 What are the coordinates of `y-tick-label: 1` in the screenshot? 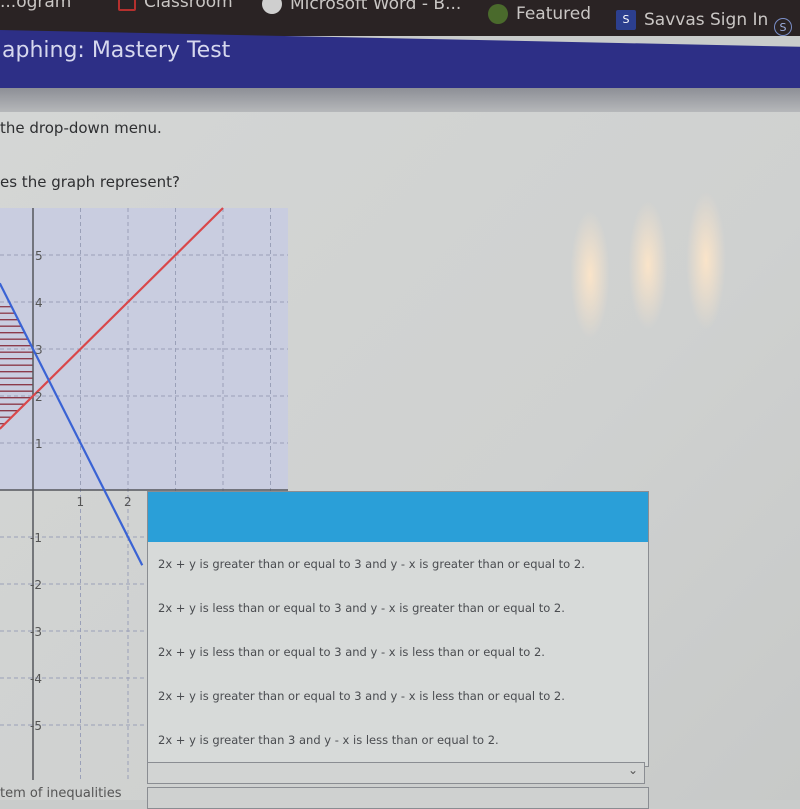 It's located at (39, 444).